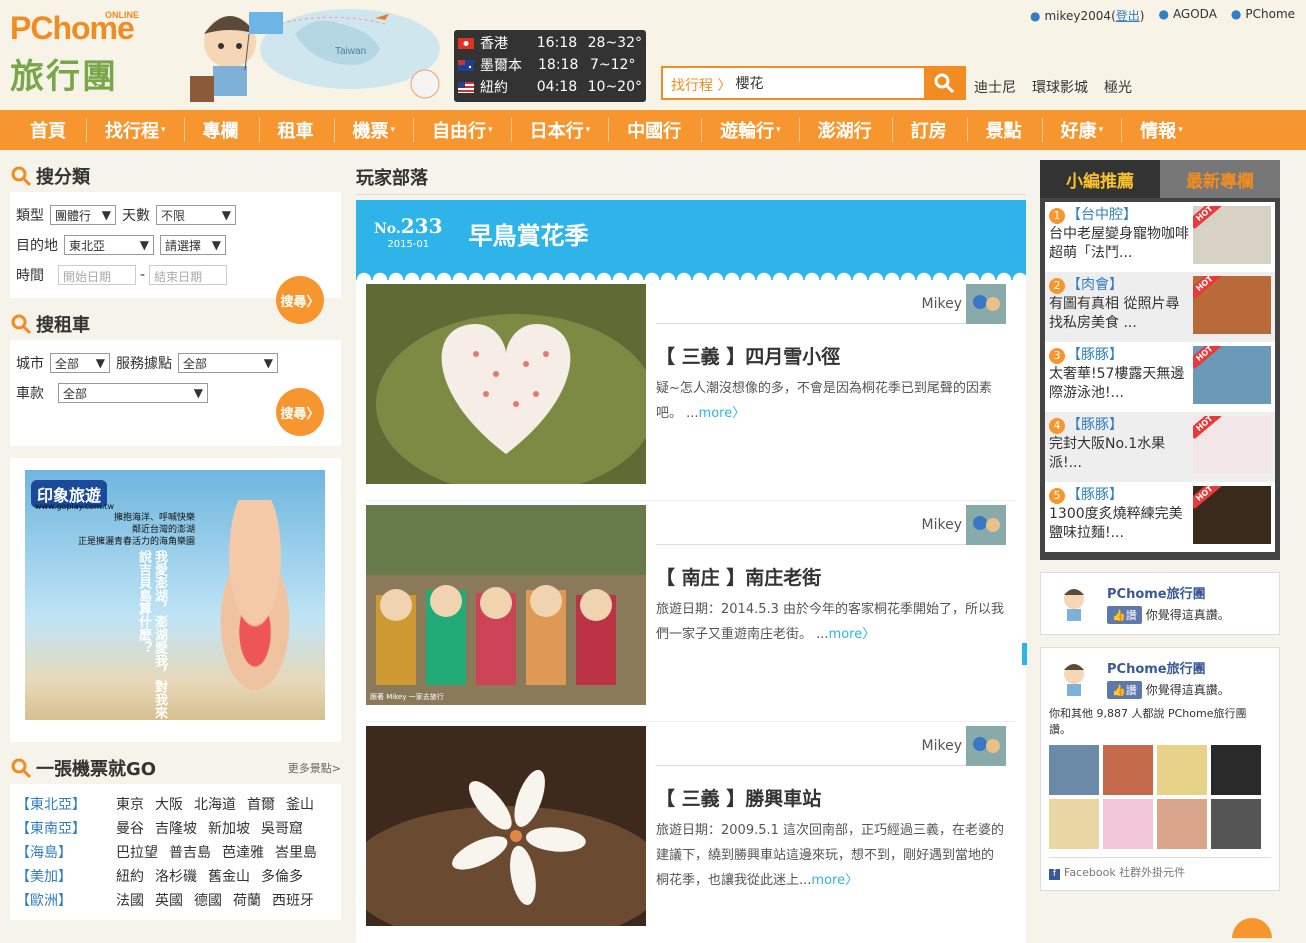  Describe the element at coordinates (1128, 16) in the screenshot. I see `logout-link: 登出` at that location.